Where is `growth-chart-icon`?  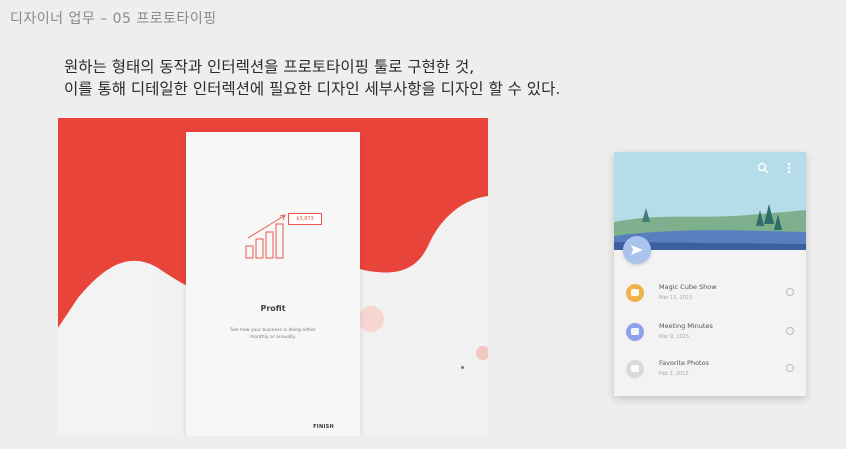
growth-chart-icon is located at coordinates (265, 236).